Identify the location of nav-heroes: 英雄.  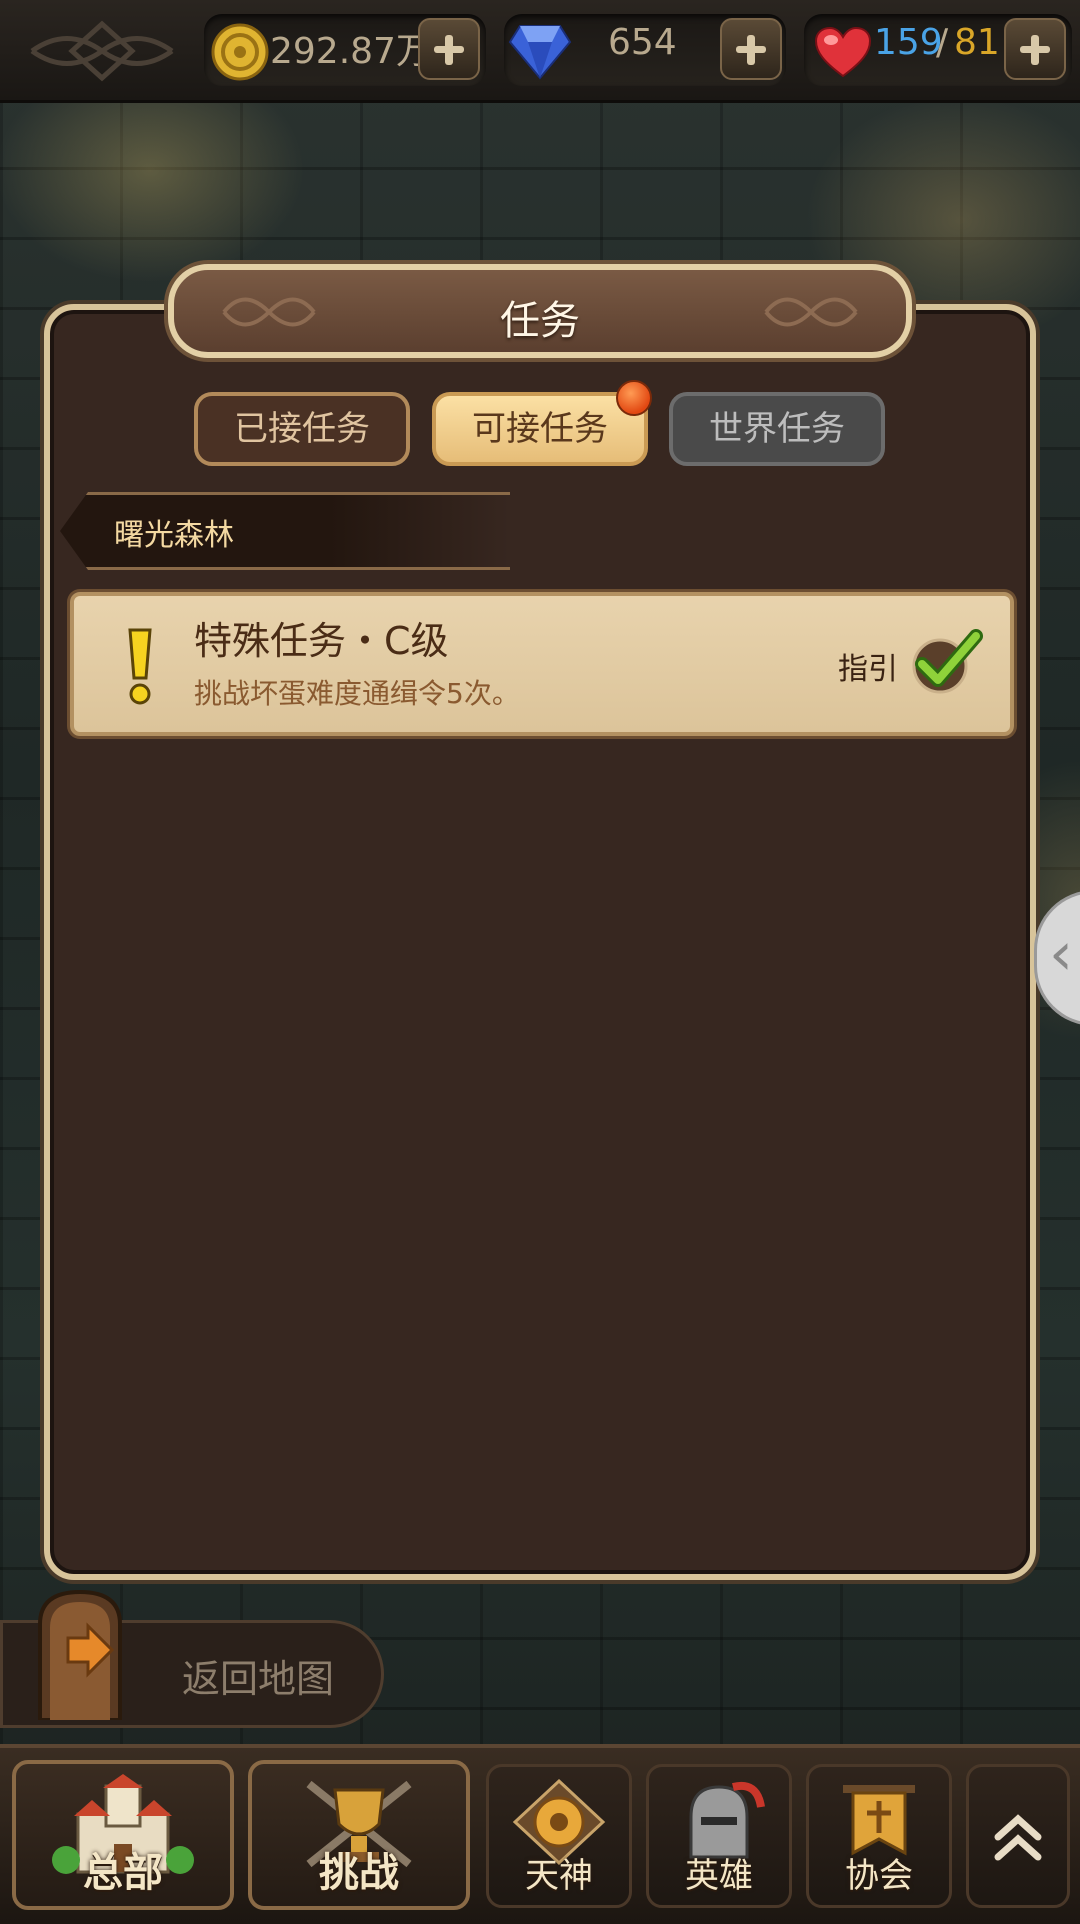
(719, 1836).